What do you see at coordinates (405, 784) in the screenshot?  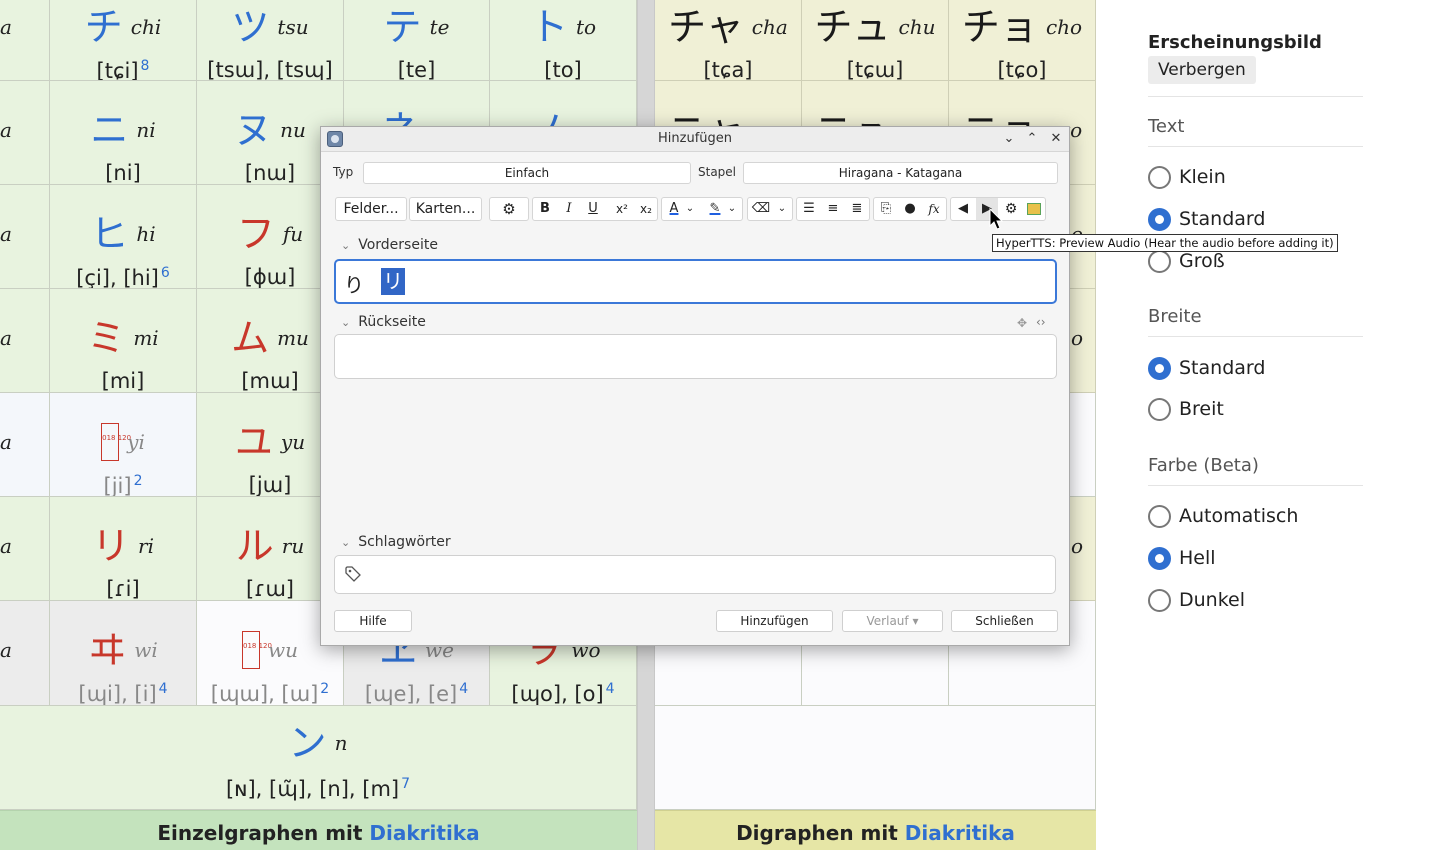 I see `footnote-ref: 7` at bounding box center [405, 784].